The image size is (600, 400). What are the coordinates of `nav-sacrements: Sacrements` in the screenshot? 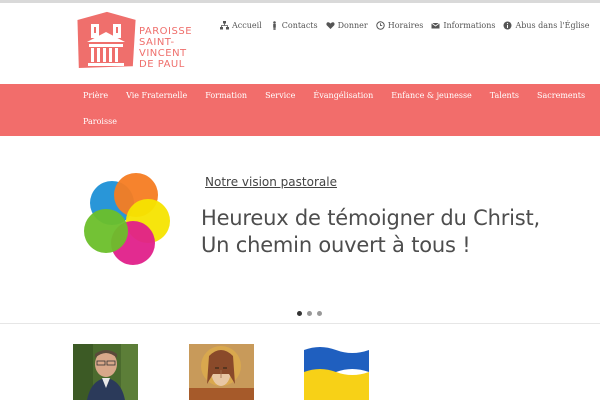 It's located at (561, 95).